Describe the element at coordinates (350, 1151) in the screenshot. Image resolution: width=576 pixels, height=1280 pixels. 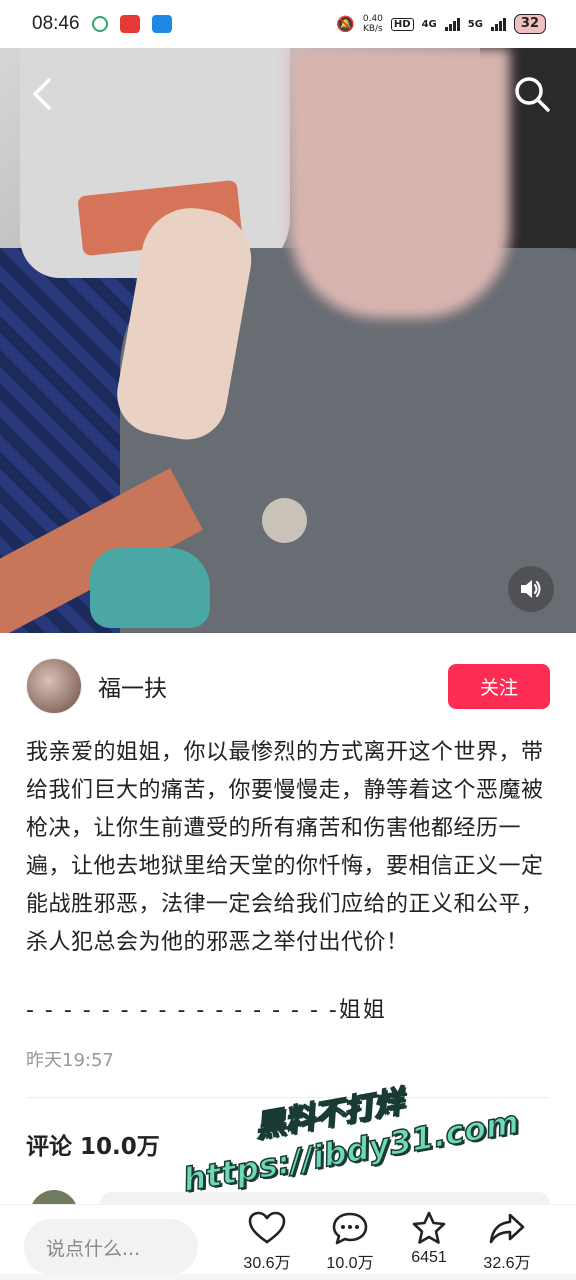
I see `watermark-line-2: https://ibdy31.com` at that location.